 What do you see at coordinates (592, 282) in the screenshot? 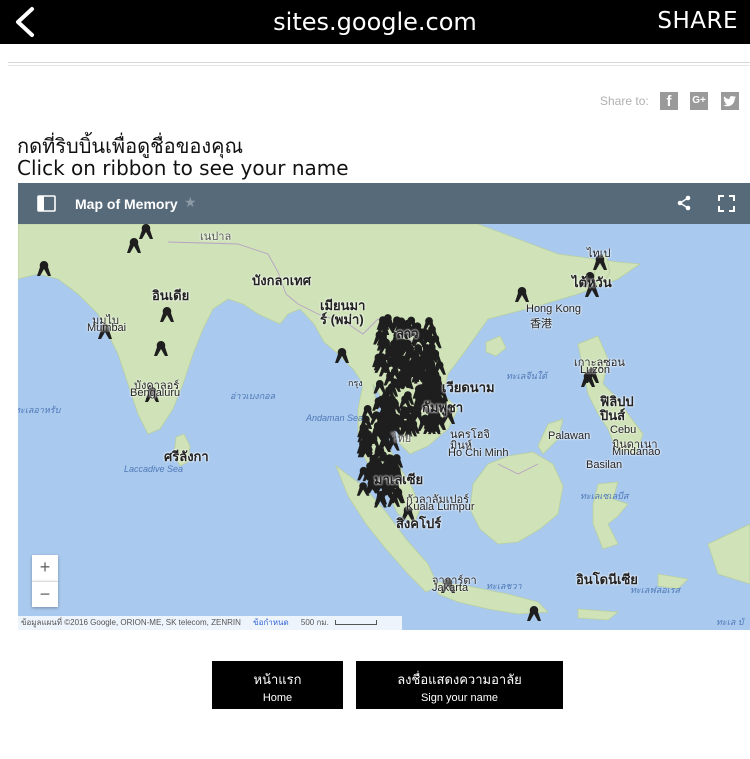
I see `map-label: ไต้หวัน` at bounding box center [592, 282].